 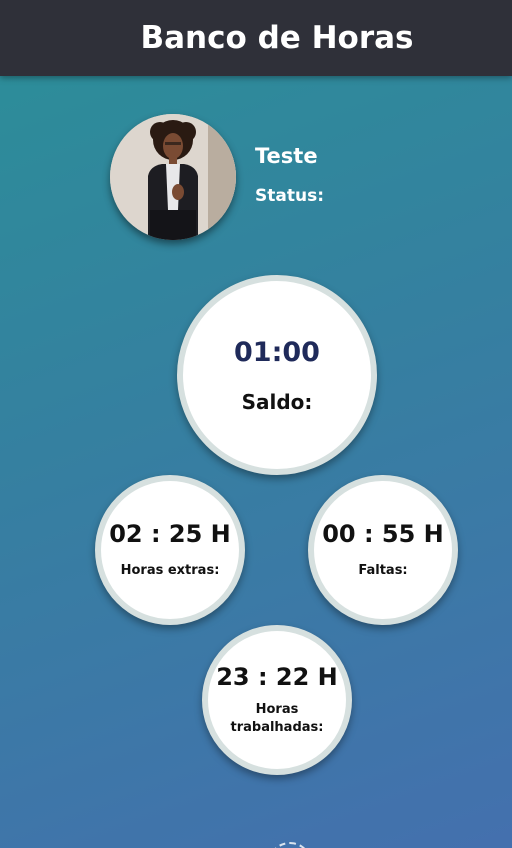 I want to click on saldo-label: Saldo:, so click(x=277, y=401).